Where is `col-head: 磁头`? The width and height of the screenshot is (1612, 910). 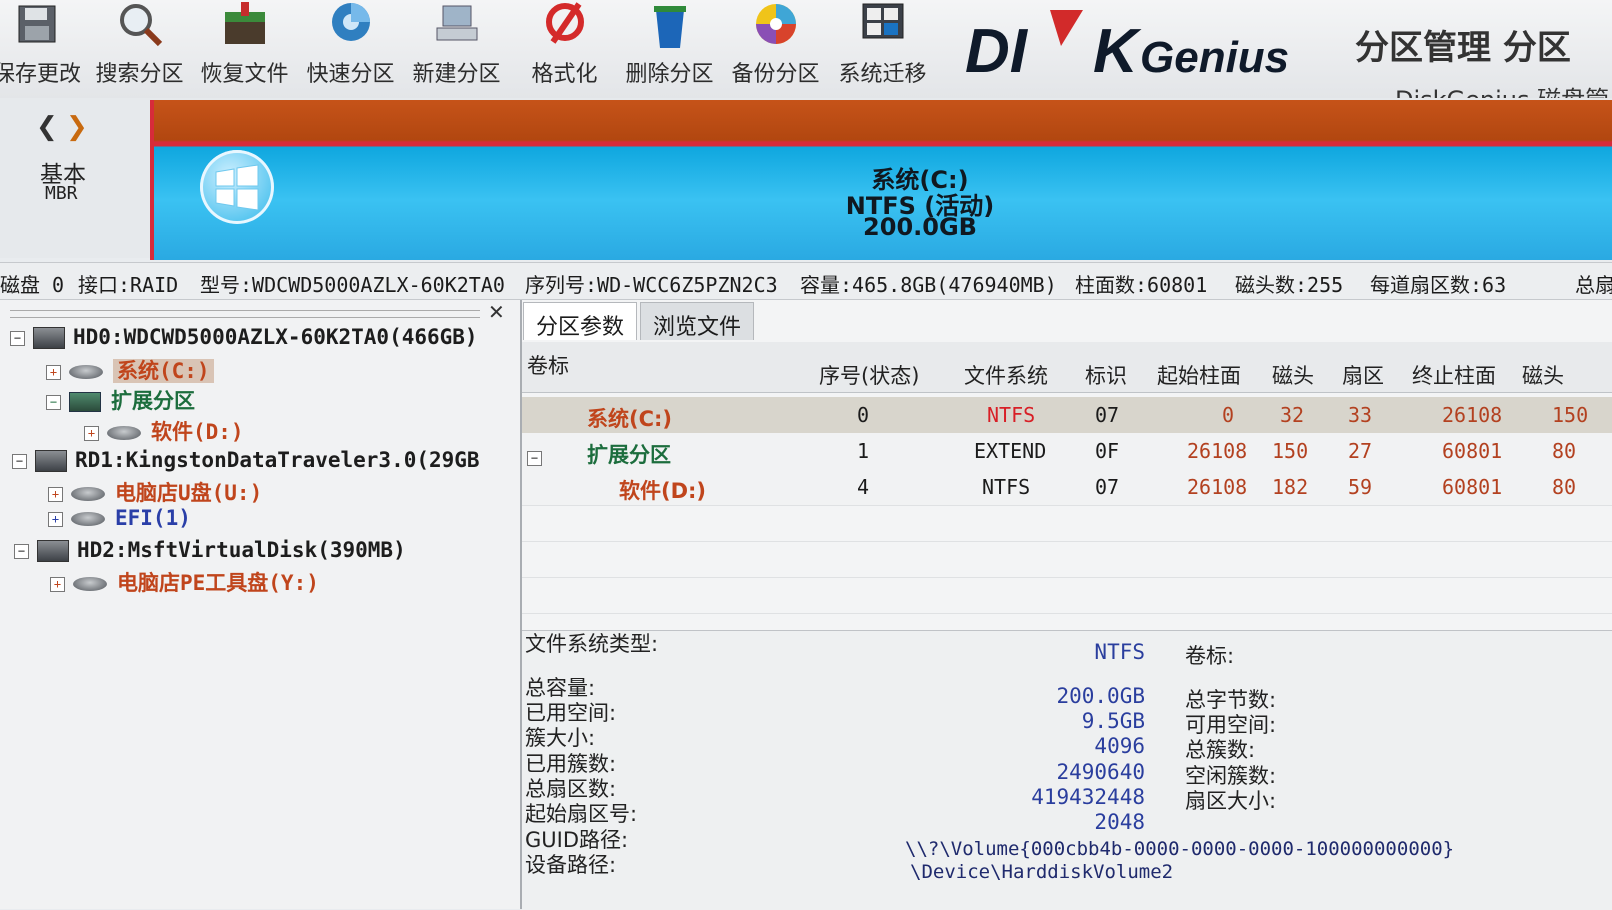 col-head: 磁头 is located at coordinates (1293, 375).